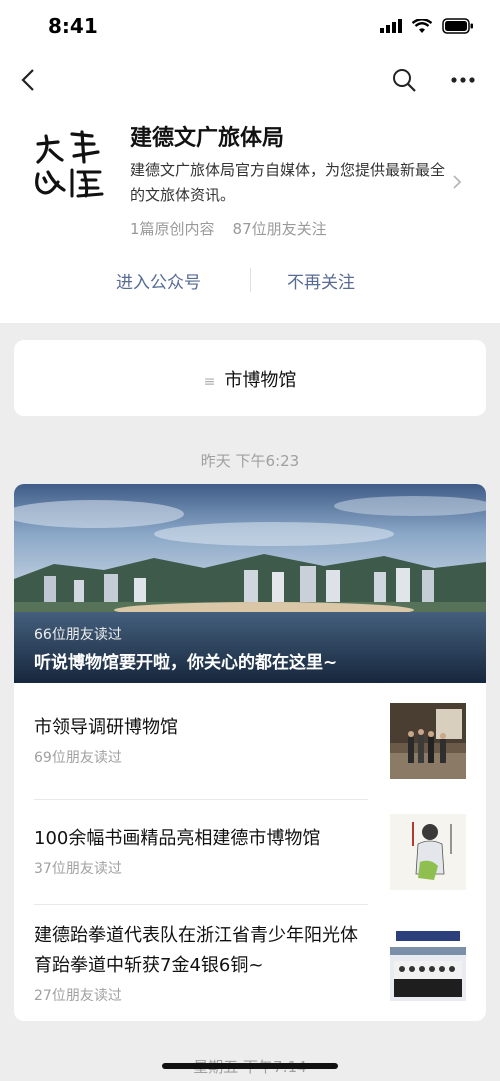  I want to click on account-stats: 1篇原创内容 87位朋友关注, so click(228, 228).